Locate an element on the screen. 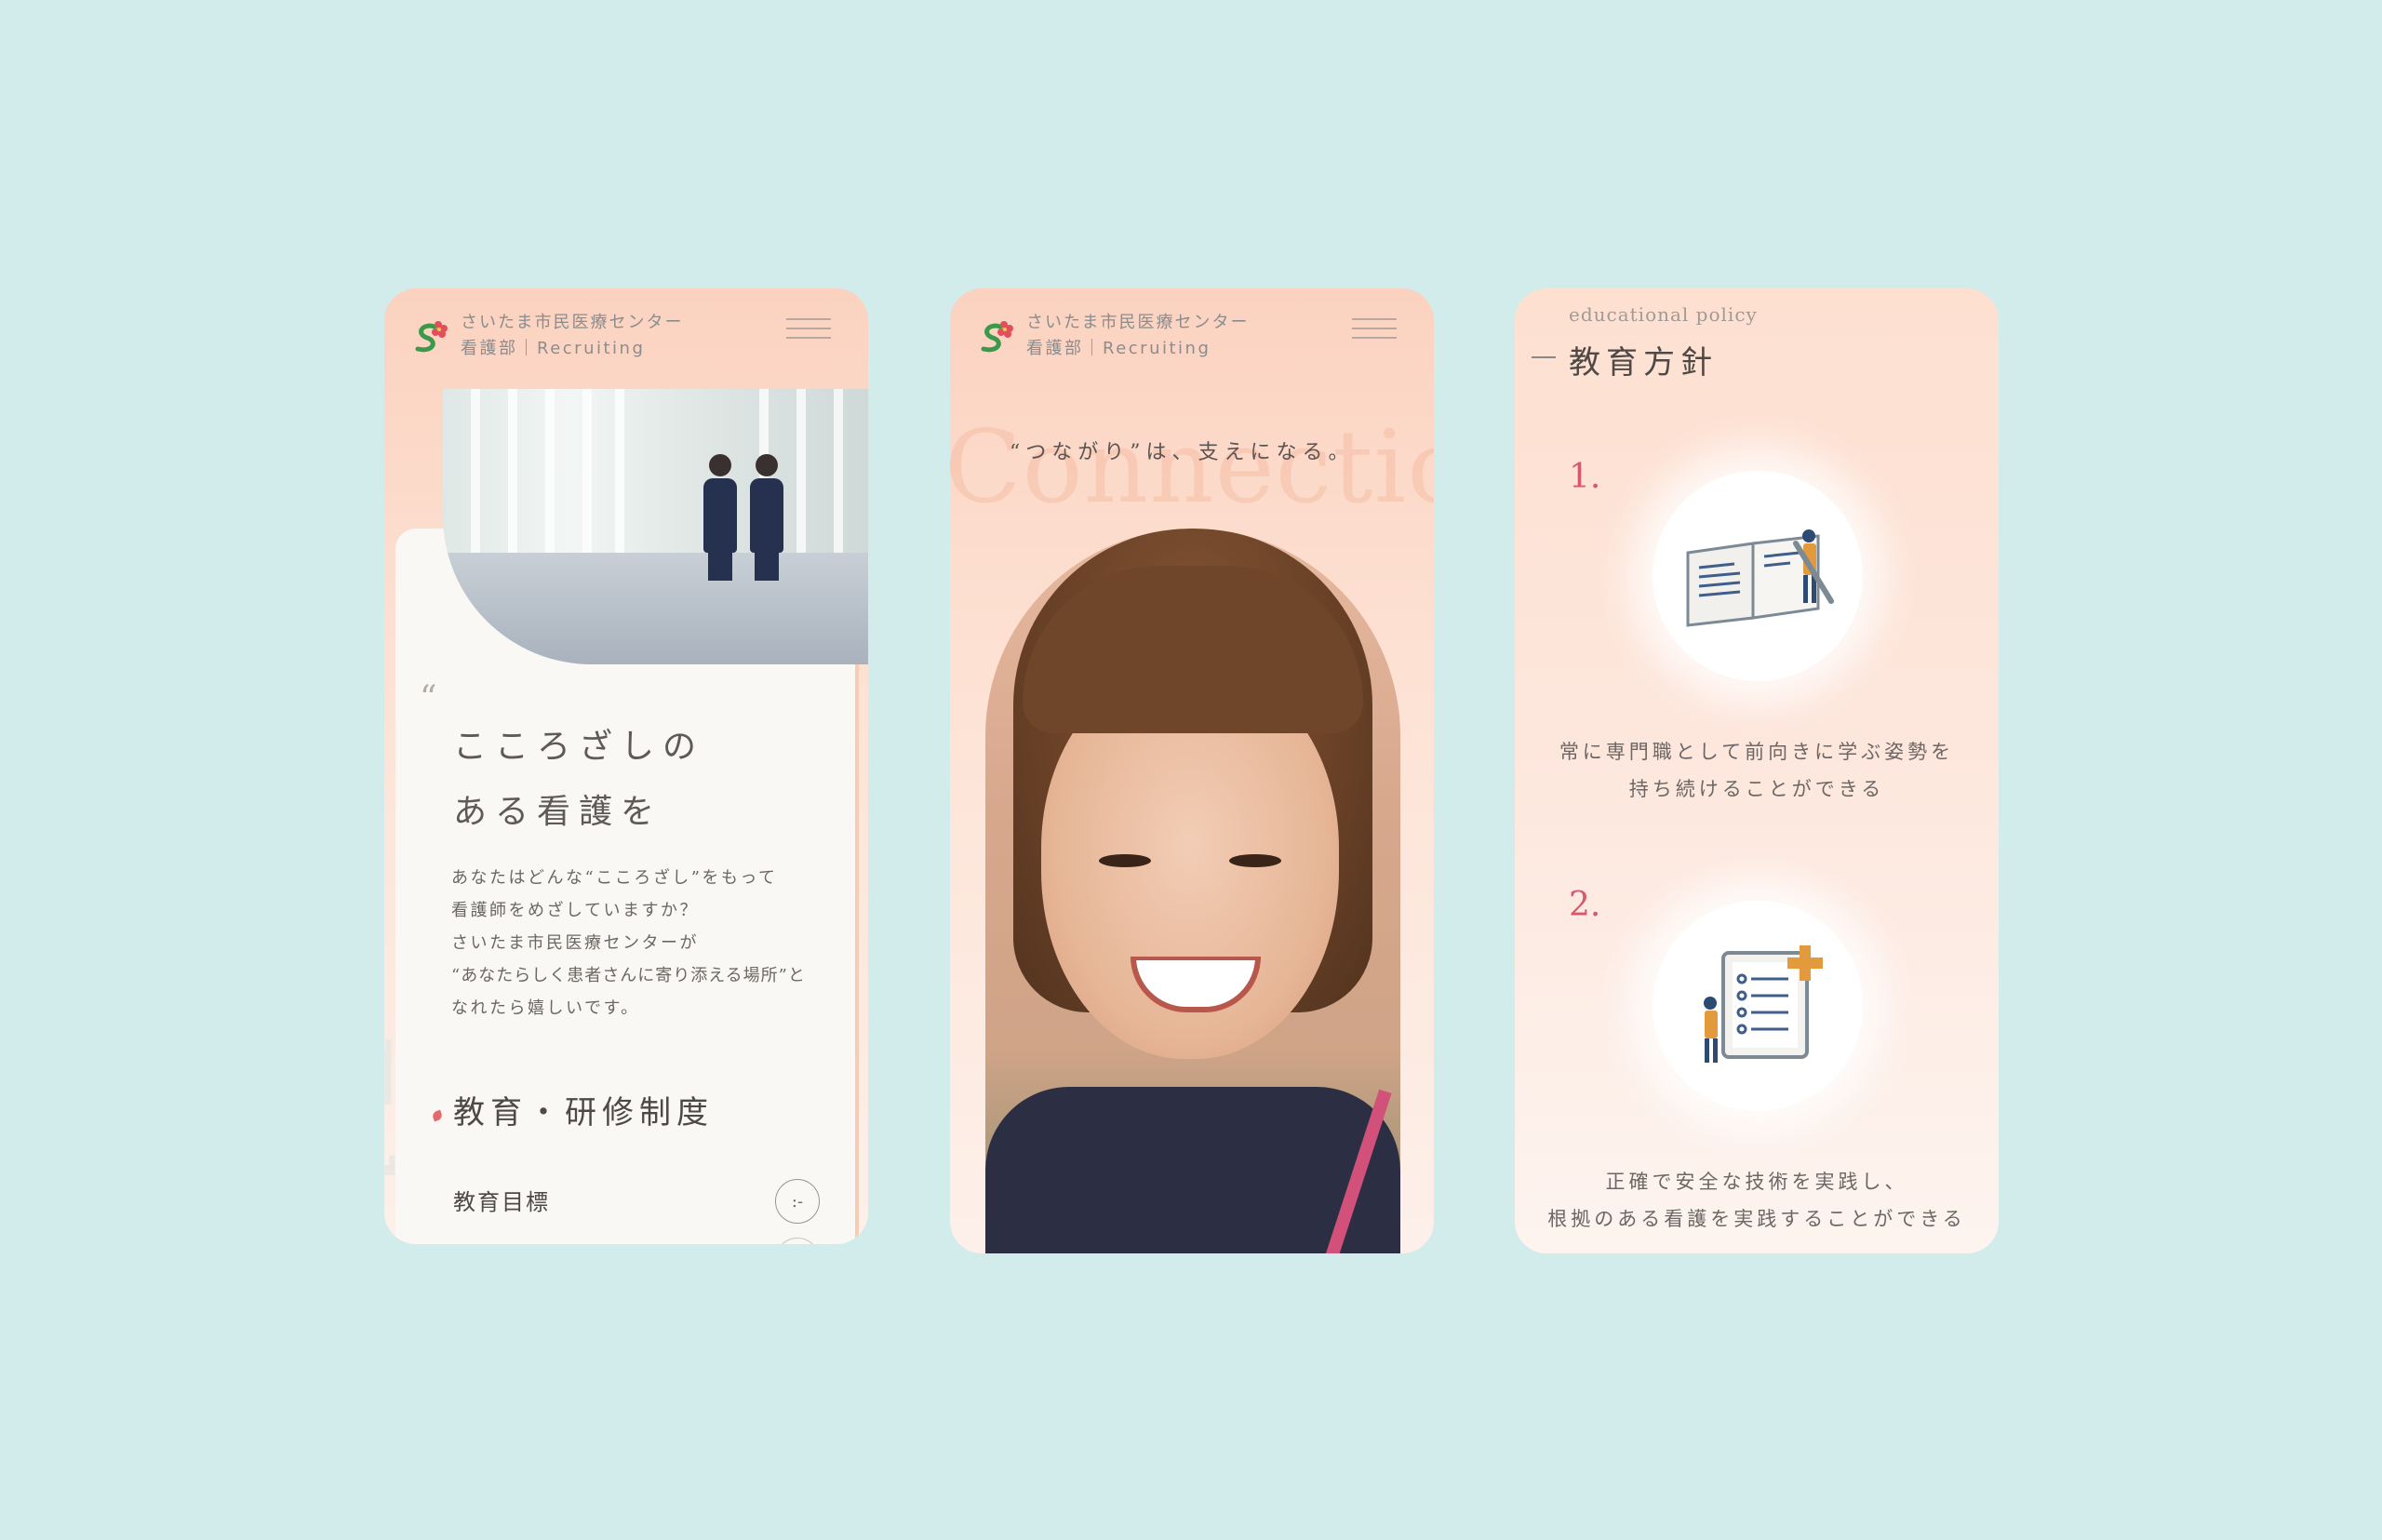 The height and width of the screenshot is (1540, 2382). catch-copy: “つながり”は、支えになる。 is located at coordinates (1182, 452).